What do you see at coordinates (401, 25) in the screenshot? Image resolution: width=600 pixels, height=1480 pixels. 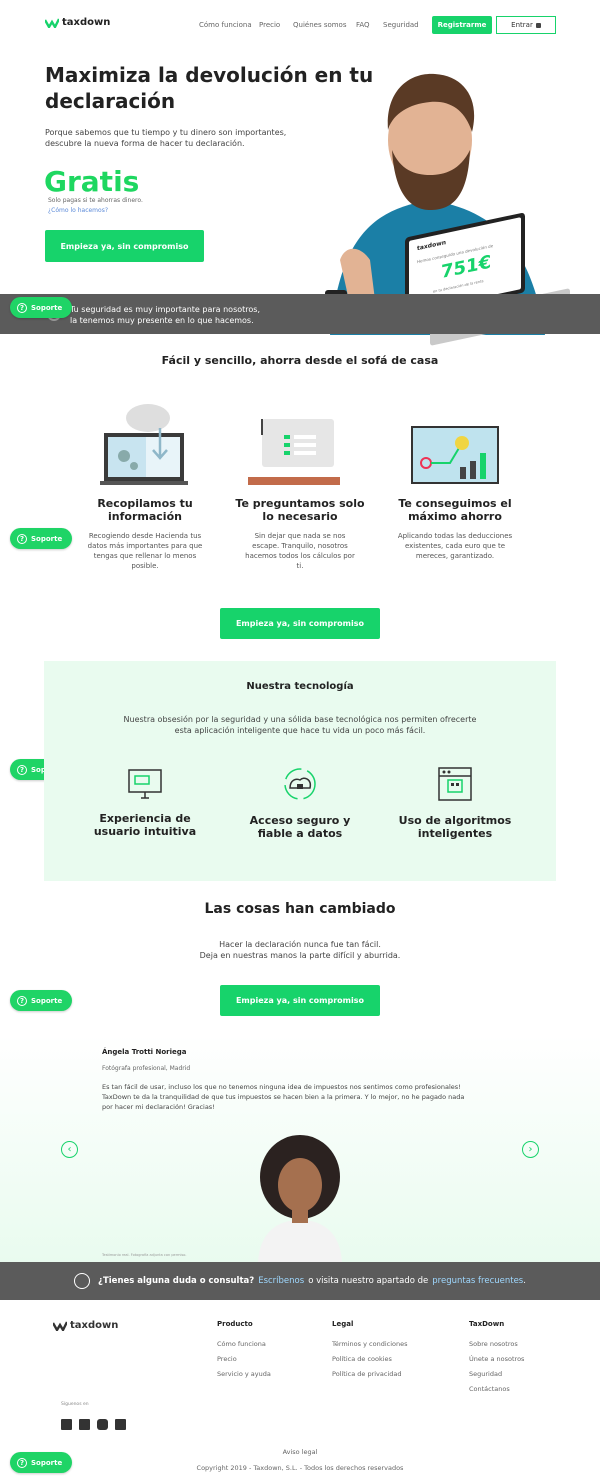 I see `nav-seguridad: Seguridad` at bounding box center [401, 25].